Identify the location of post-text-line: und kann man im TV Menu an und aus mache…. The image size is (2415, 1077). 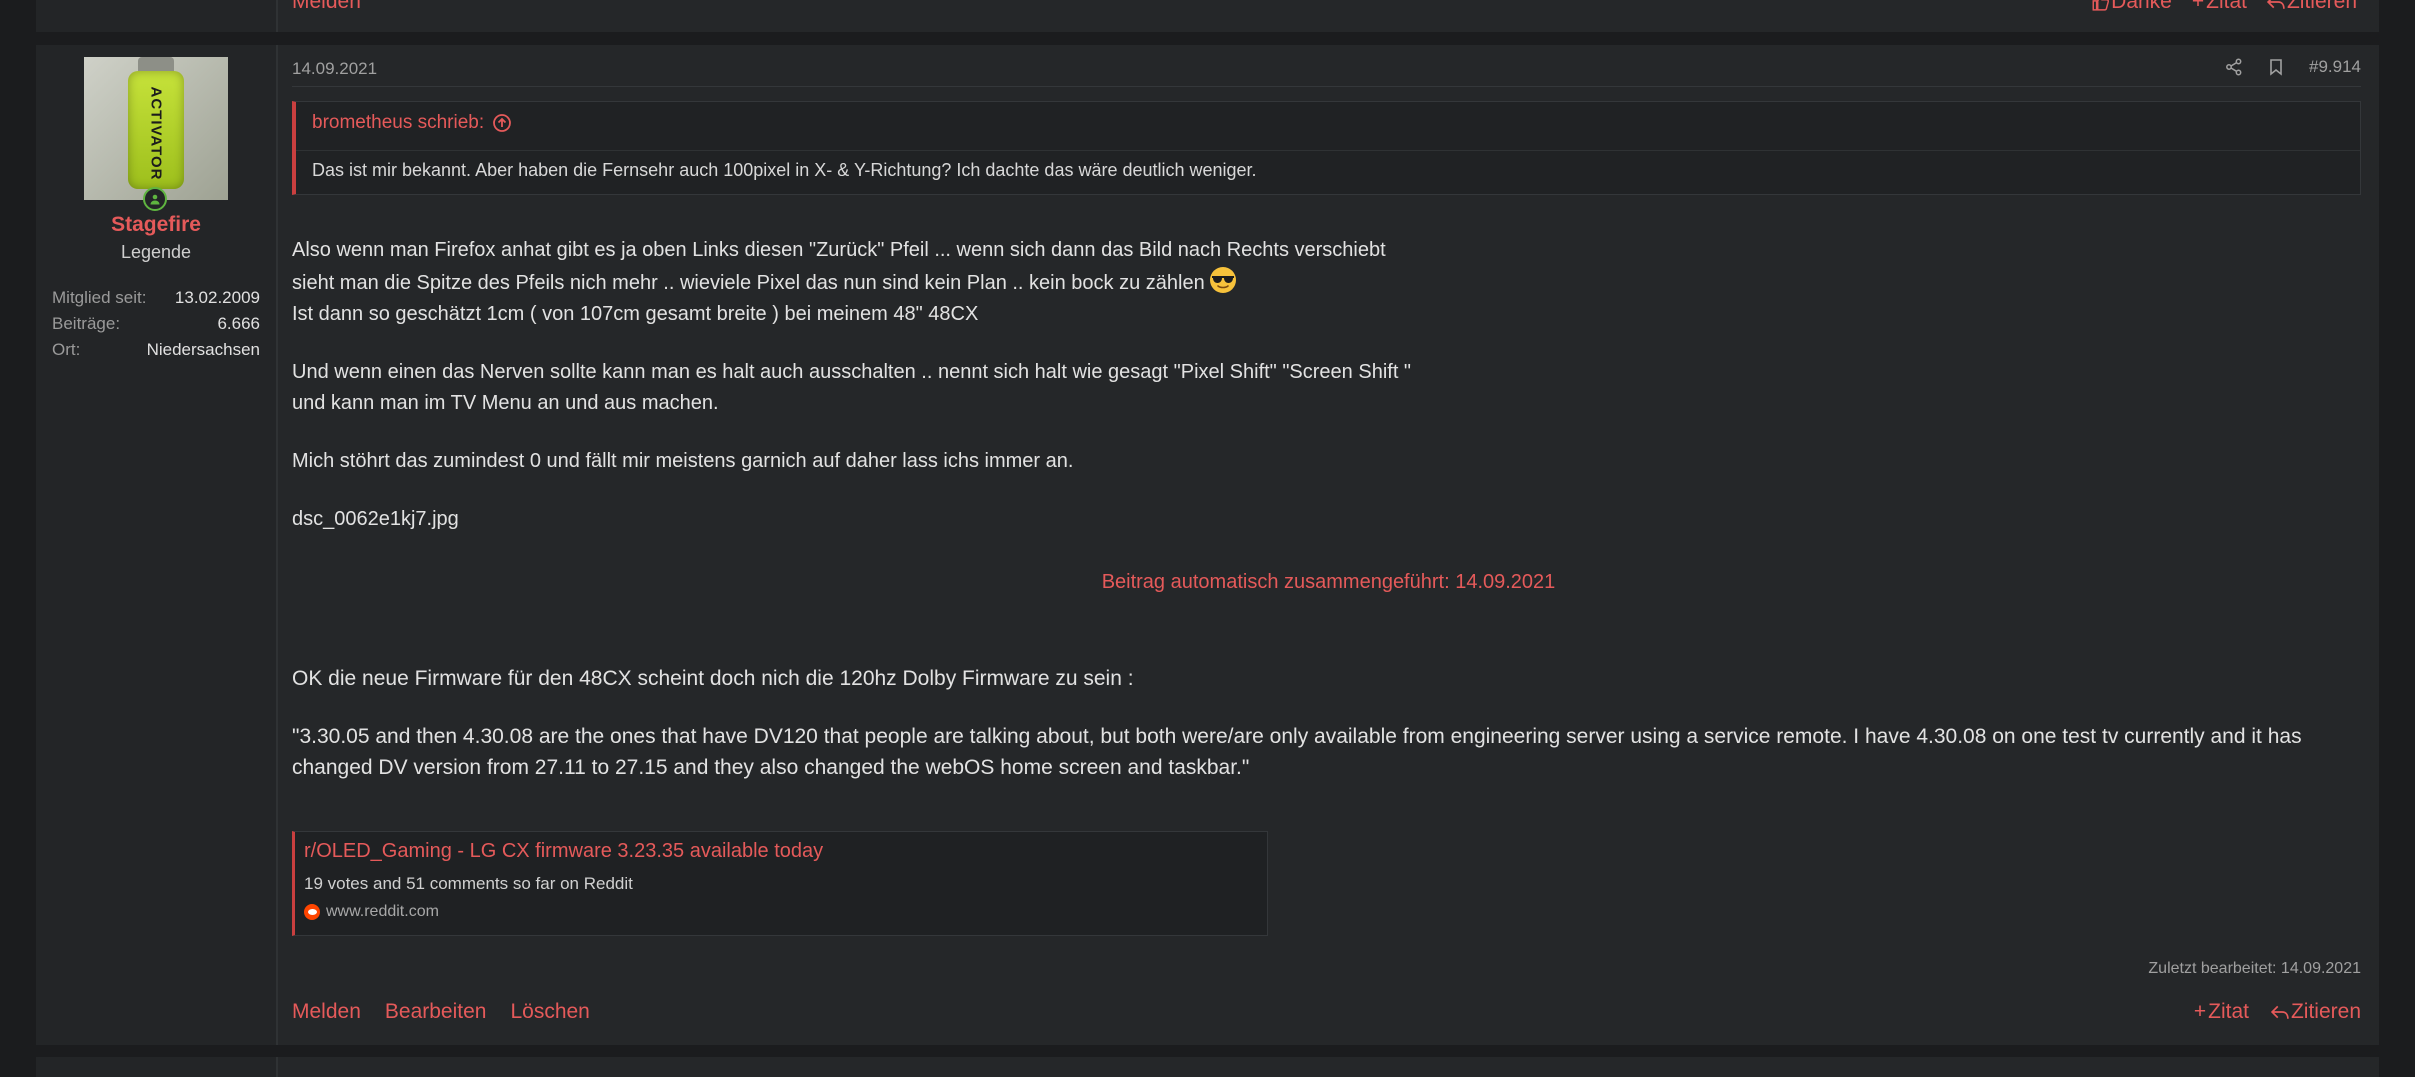
(505, 403).